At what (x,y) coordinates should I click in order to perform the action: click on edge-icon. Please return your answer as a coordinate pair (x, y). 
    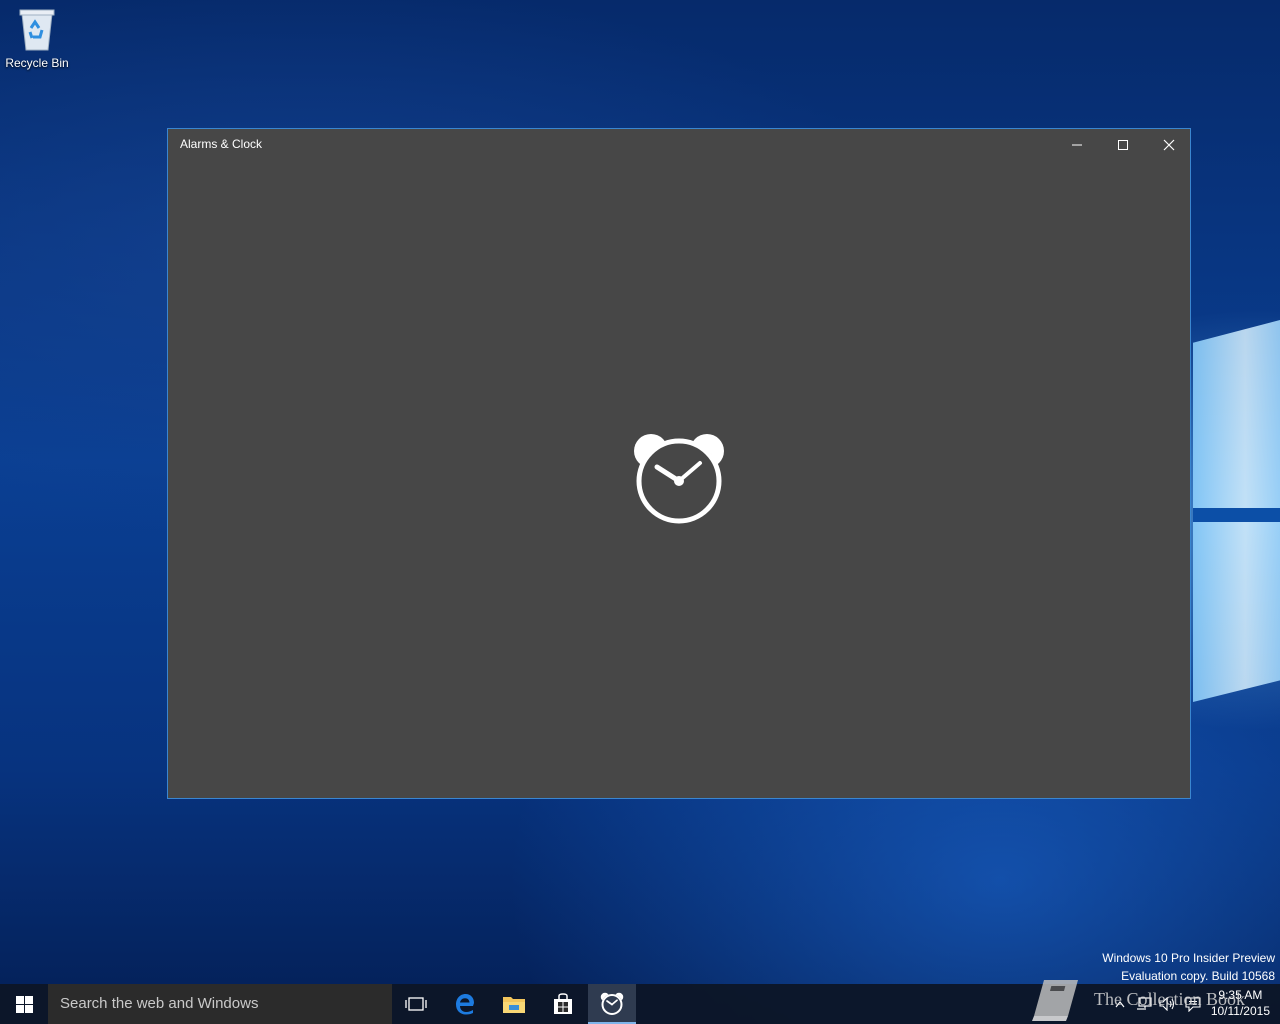
    Looking at the image, I should click on (465, 1004).